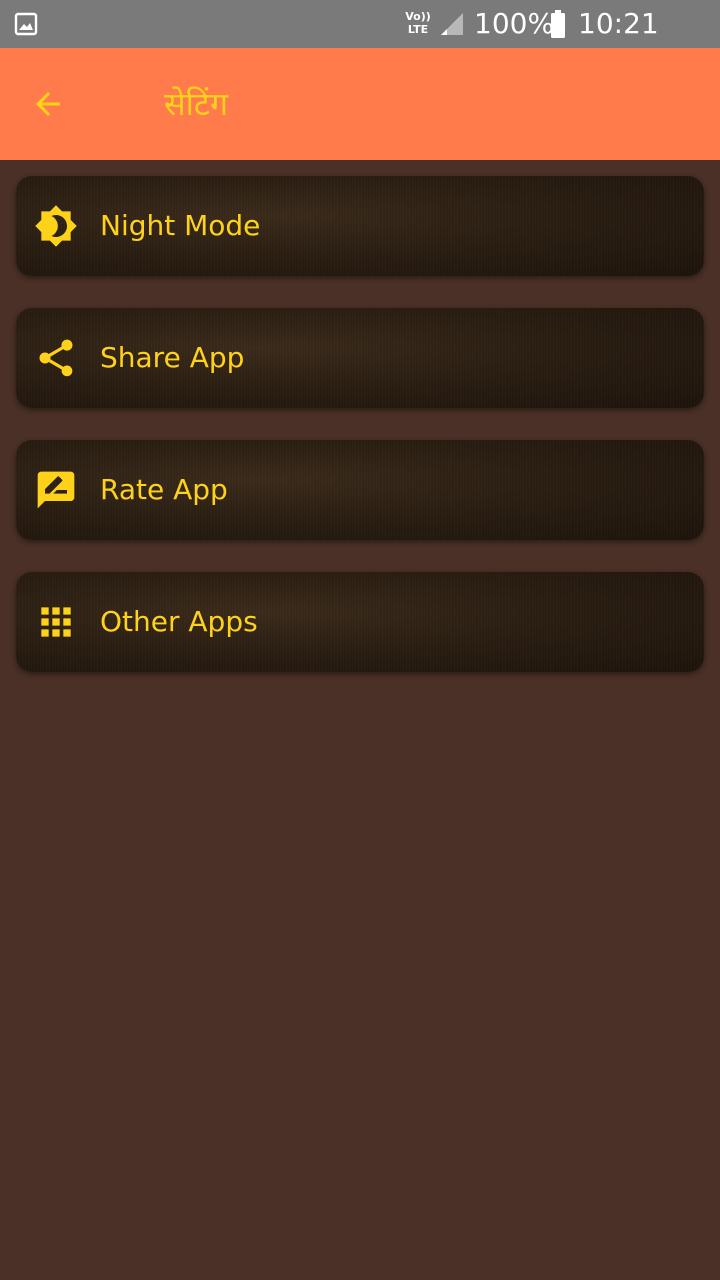  Describe the element at coordinates (56, 622) in the screenshot. I see `apps-grid-icon` at that location.